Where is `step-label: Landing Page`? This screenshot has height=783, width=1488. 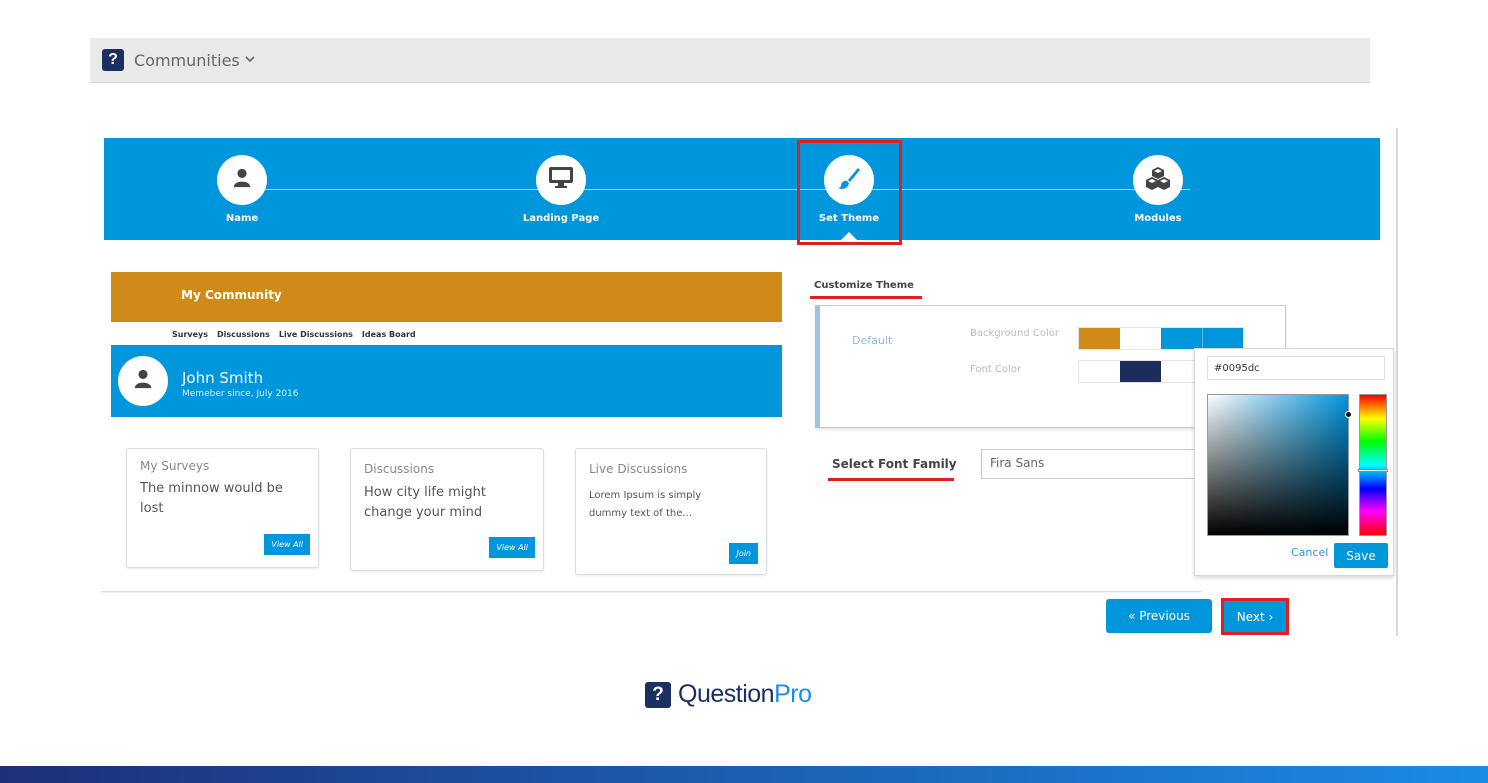
step-label: Landing Page is located at coordinates (561, 218).